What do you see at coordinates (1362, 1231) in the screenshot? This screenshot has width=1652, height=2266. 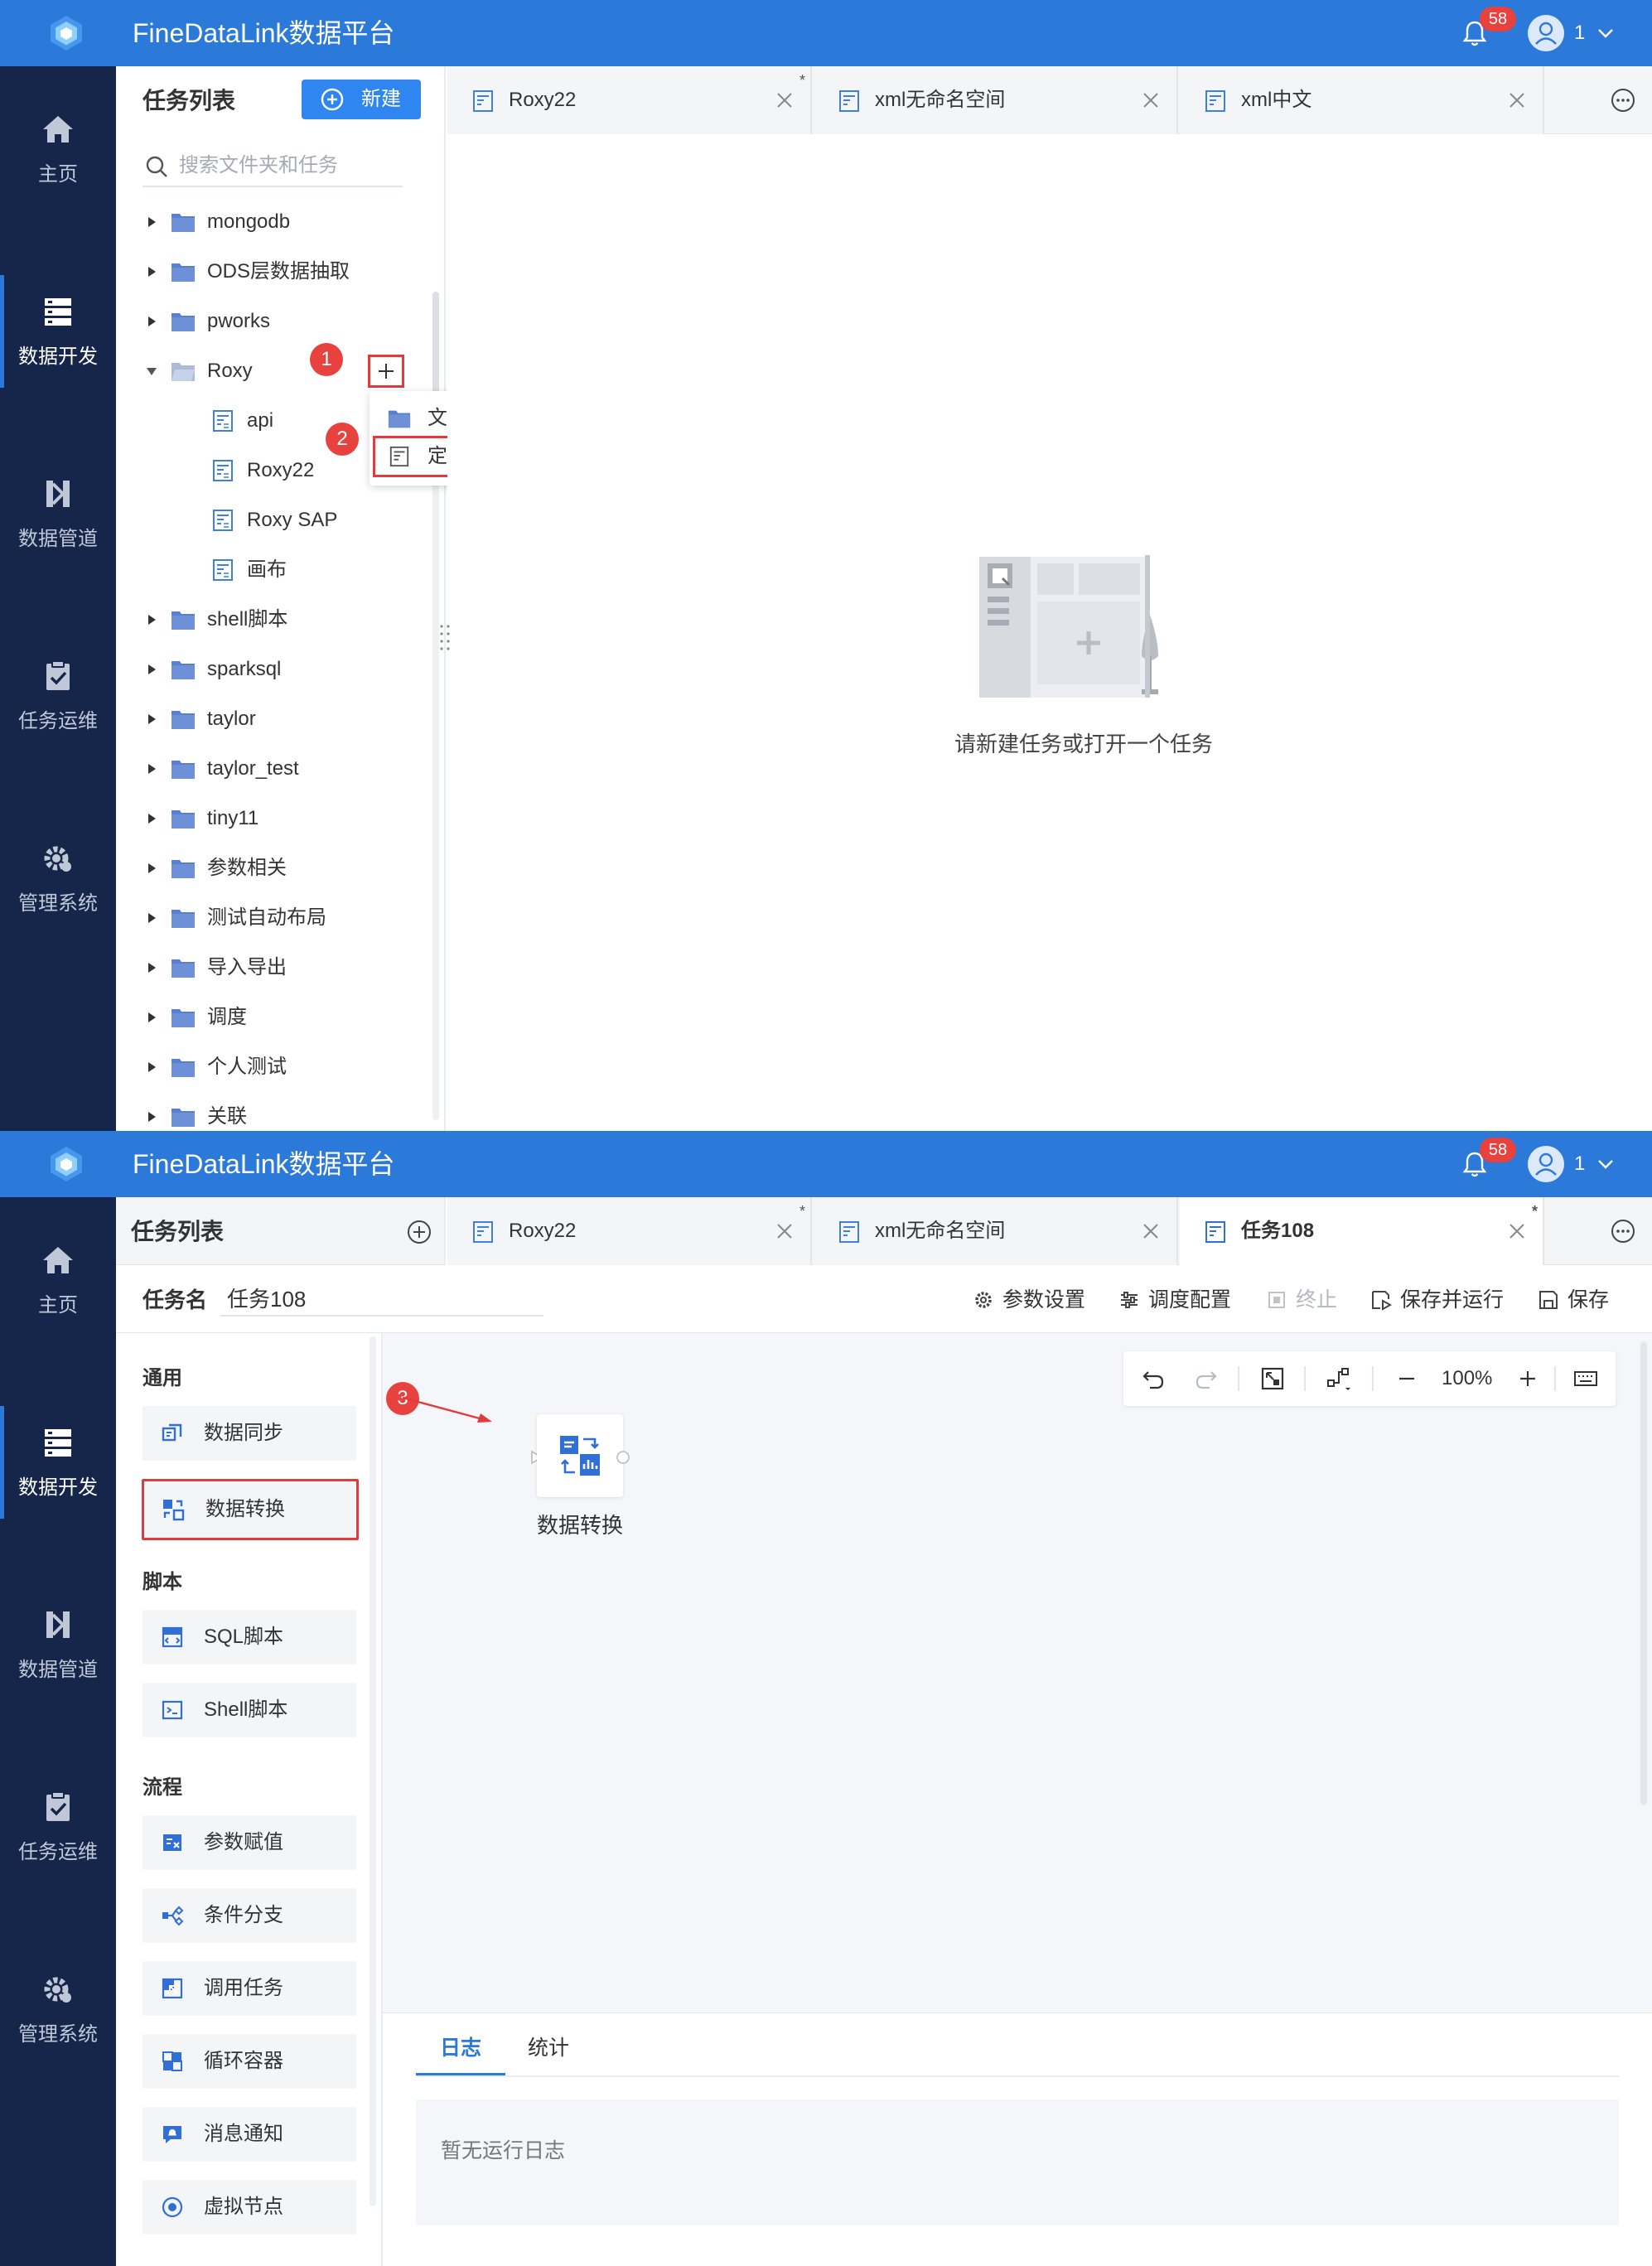 I see `tab-item: 任务108 *` at bounding box center [1362, 1231].